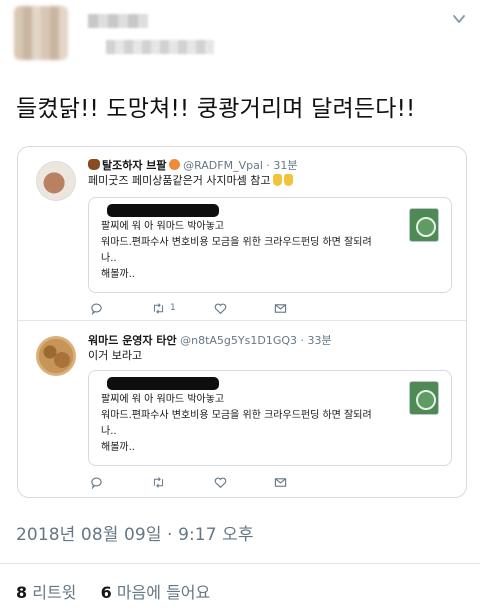 This screenshot has height=611, width=480. Describe the element at coordinates (216, 109) in the screenshot. I see `tweet-text: 들켰닭!! 도망쳐!! 쿵쾅거리며 달려든다!!` at that location.